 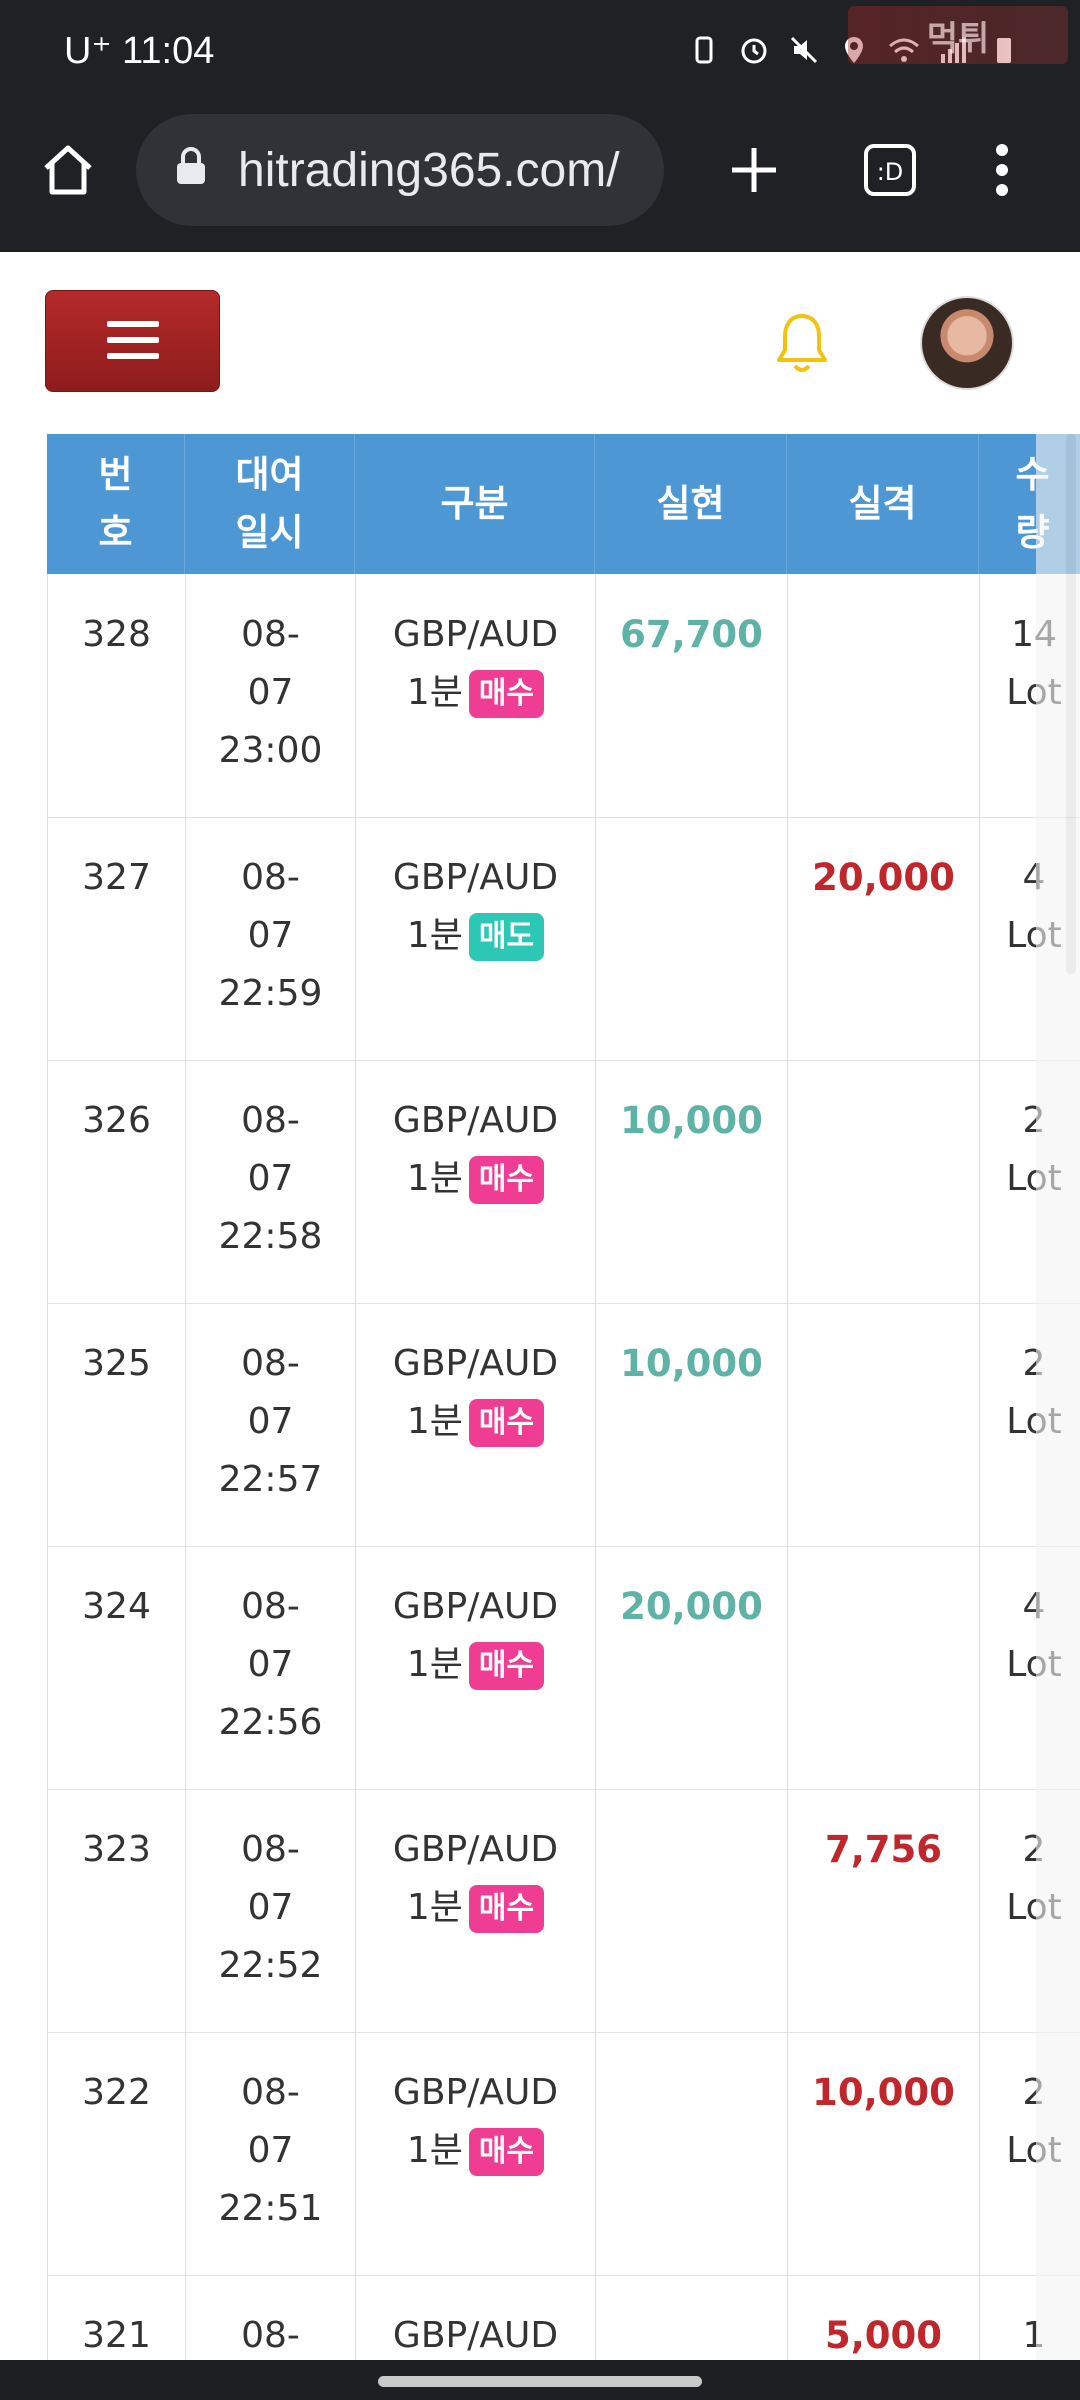 What do you see at coordinates (133, 324) in the screenshot?
I see `menu-icon` at bounding box center [133, 324].